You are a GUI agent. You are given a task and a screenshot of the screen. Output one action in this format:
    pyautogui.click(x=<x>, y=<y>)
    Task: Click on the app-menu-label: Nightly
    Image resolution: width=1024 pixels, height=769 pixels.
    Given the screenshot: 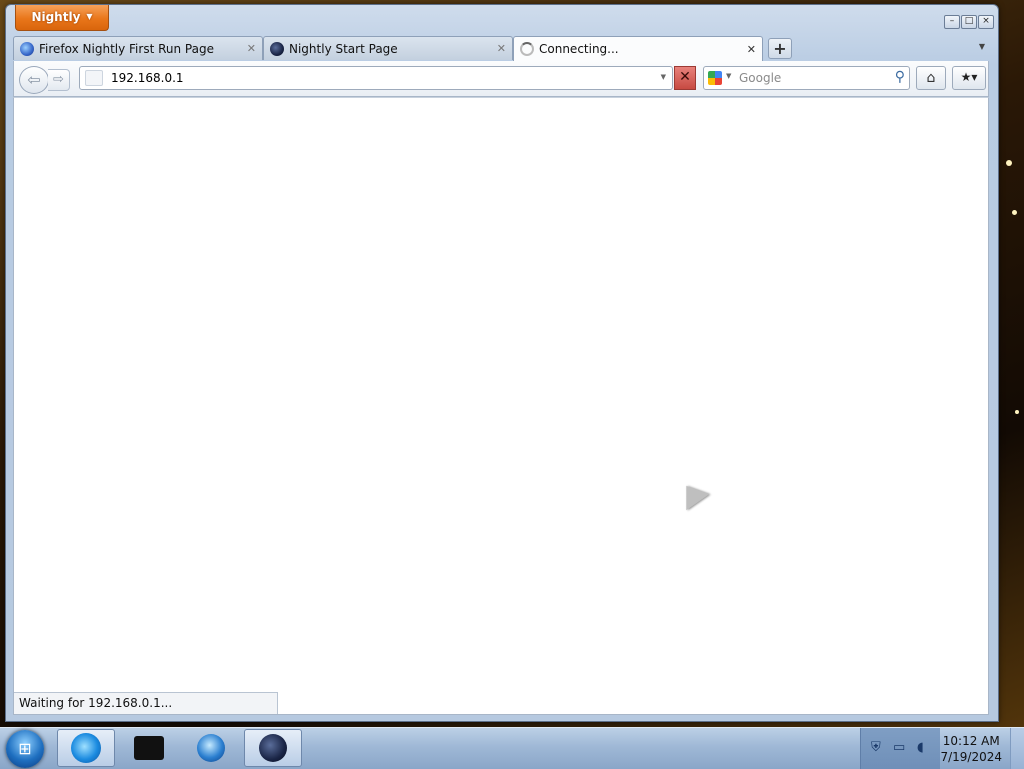 What is the action you would take?
    pyautogui.click(x=56, y=17)
    